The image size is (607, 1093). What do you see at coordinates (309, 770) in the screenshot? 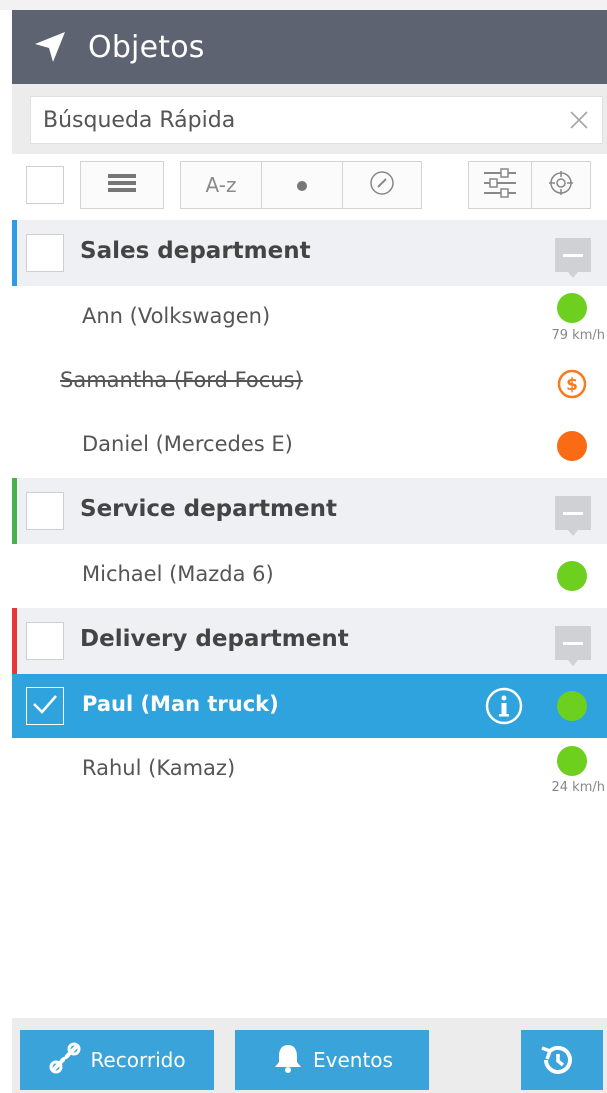
I see `list-item: Rahul (Kamaz) 24 km/h` at bounding box center [309, 770].